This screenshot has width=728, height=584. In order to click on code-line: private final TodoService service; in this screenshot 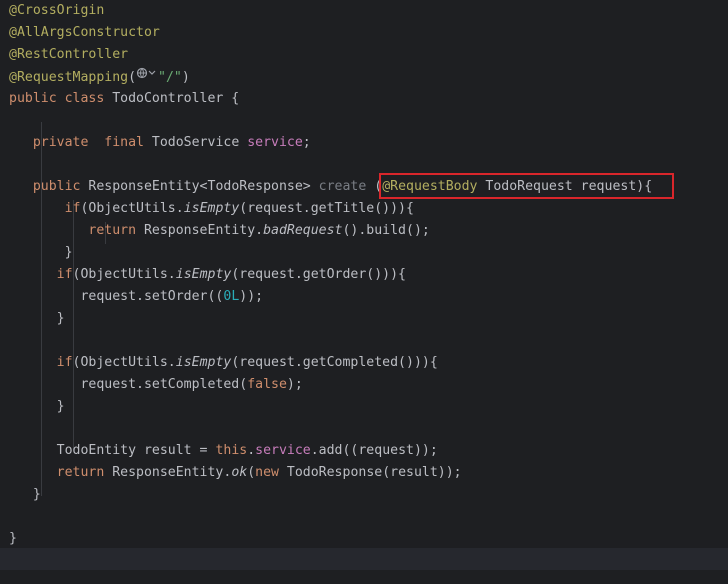, I will do `click(160, 143)`.